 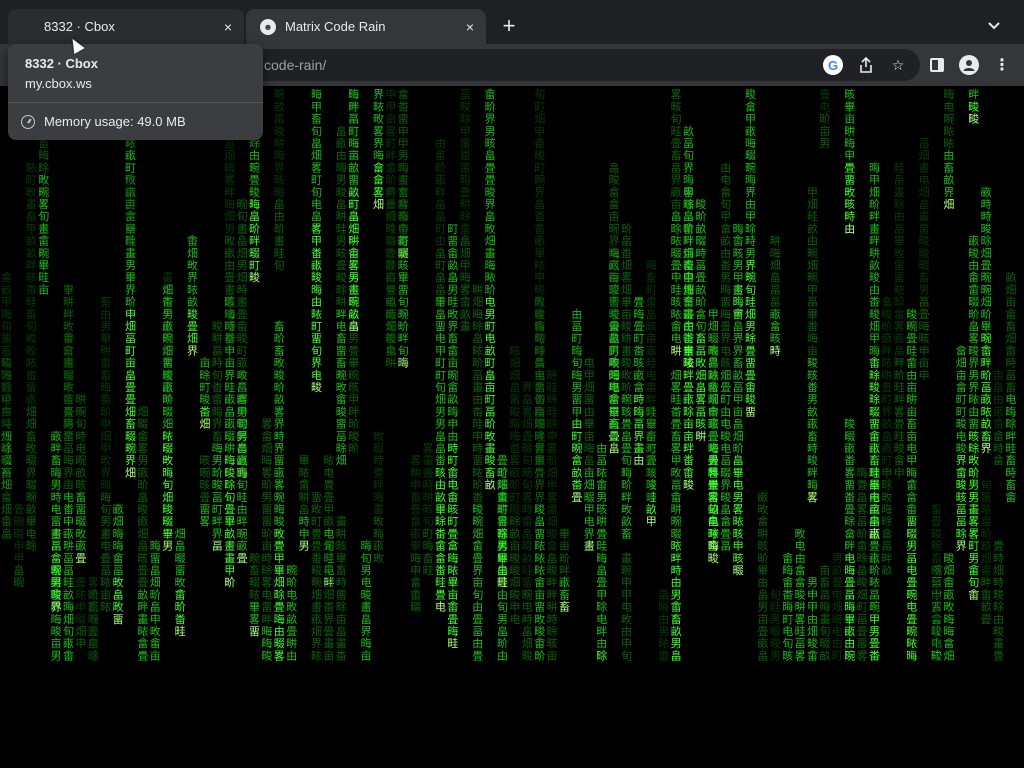 I want to click on rain-glyph: 畱, so click(x=738, y=314).